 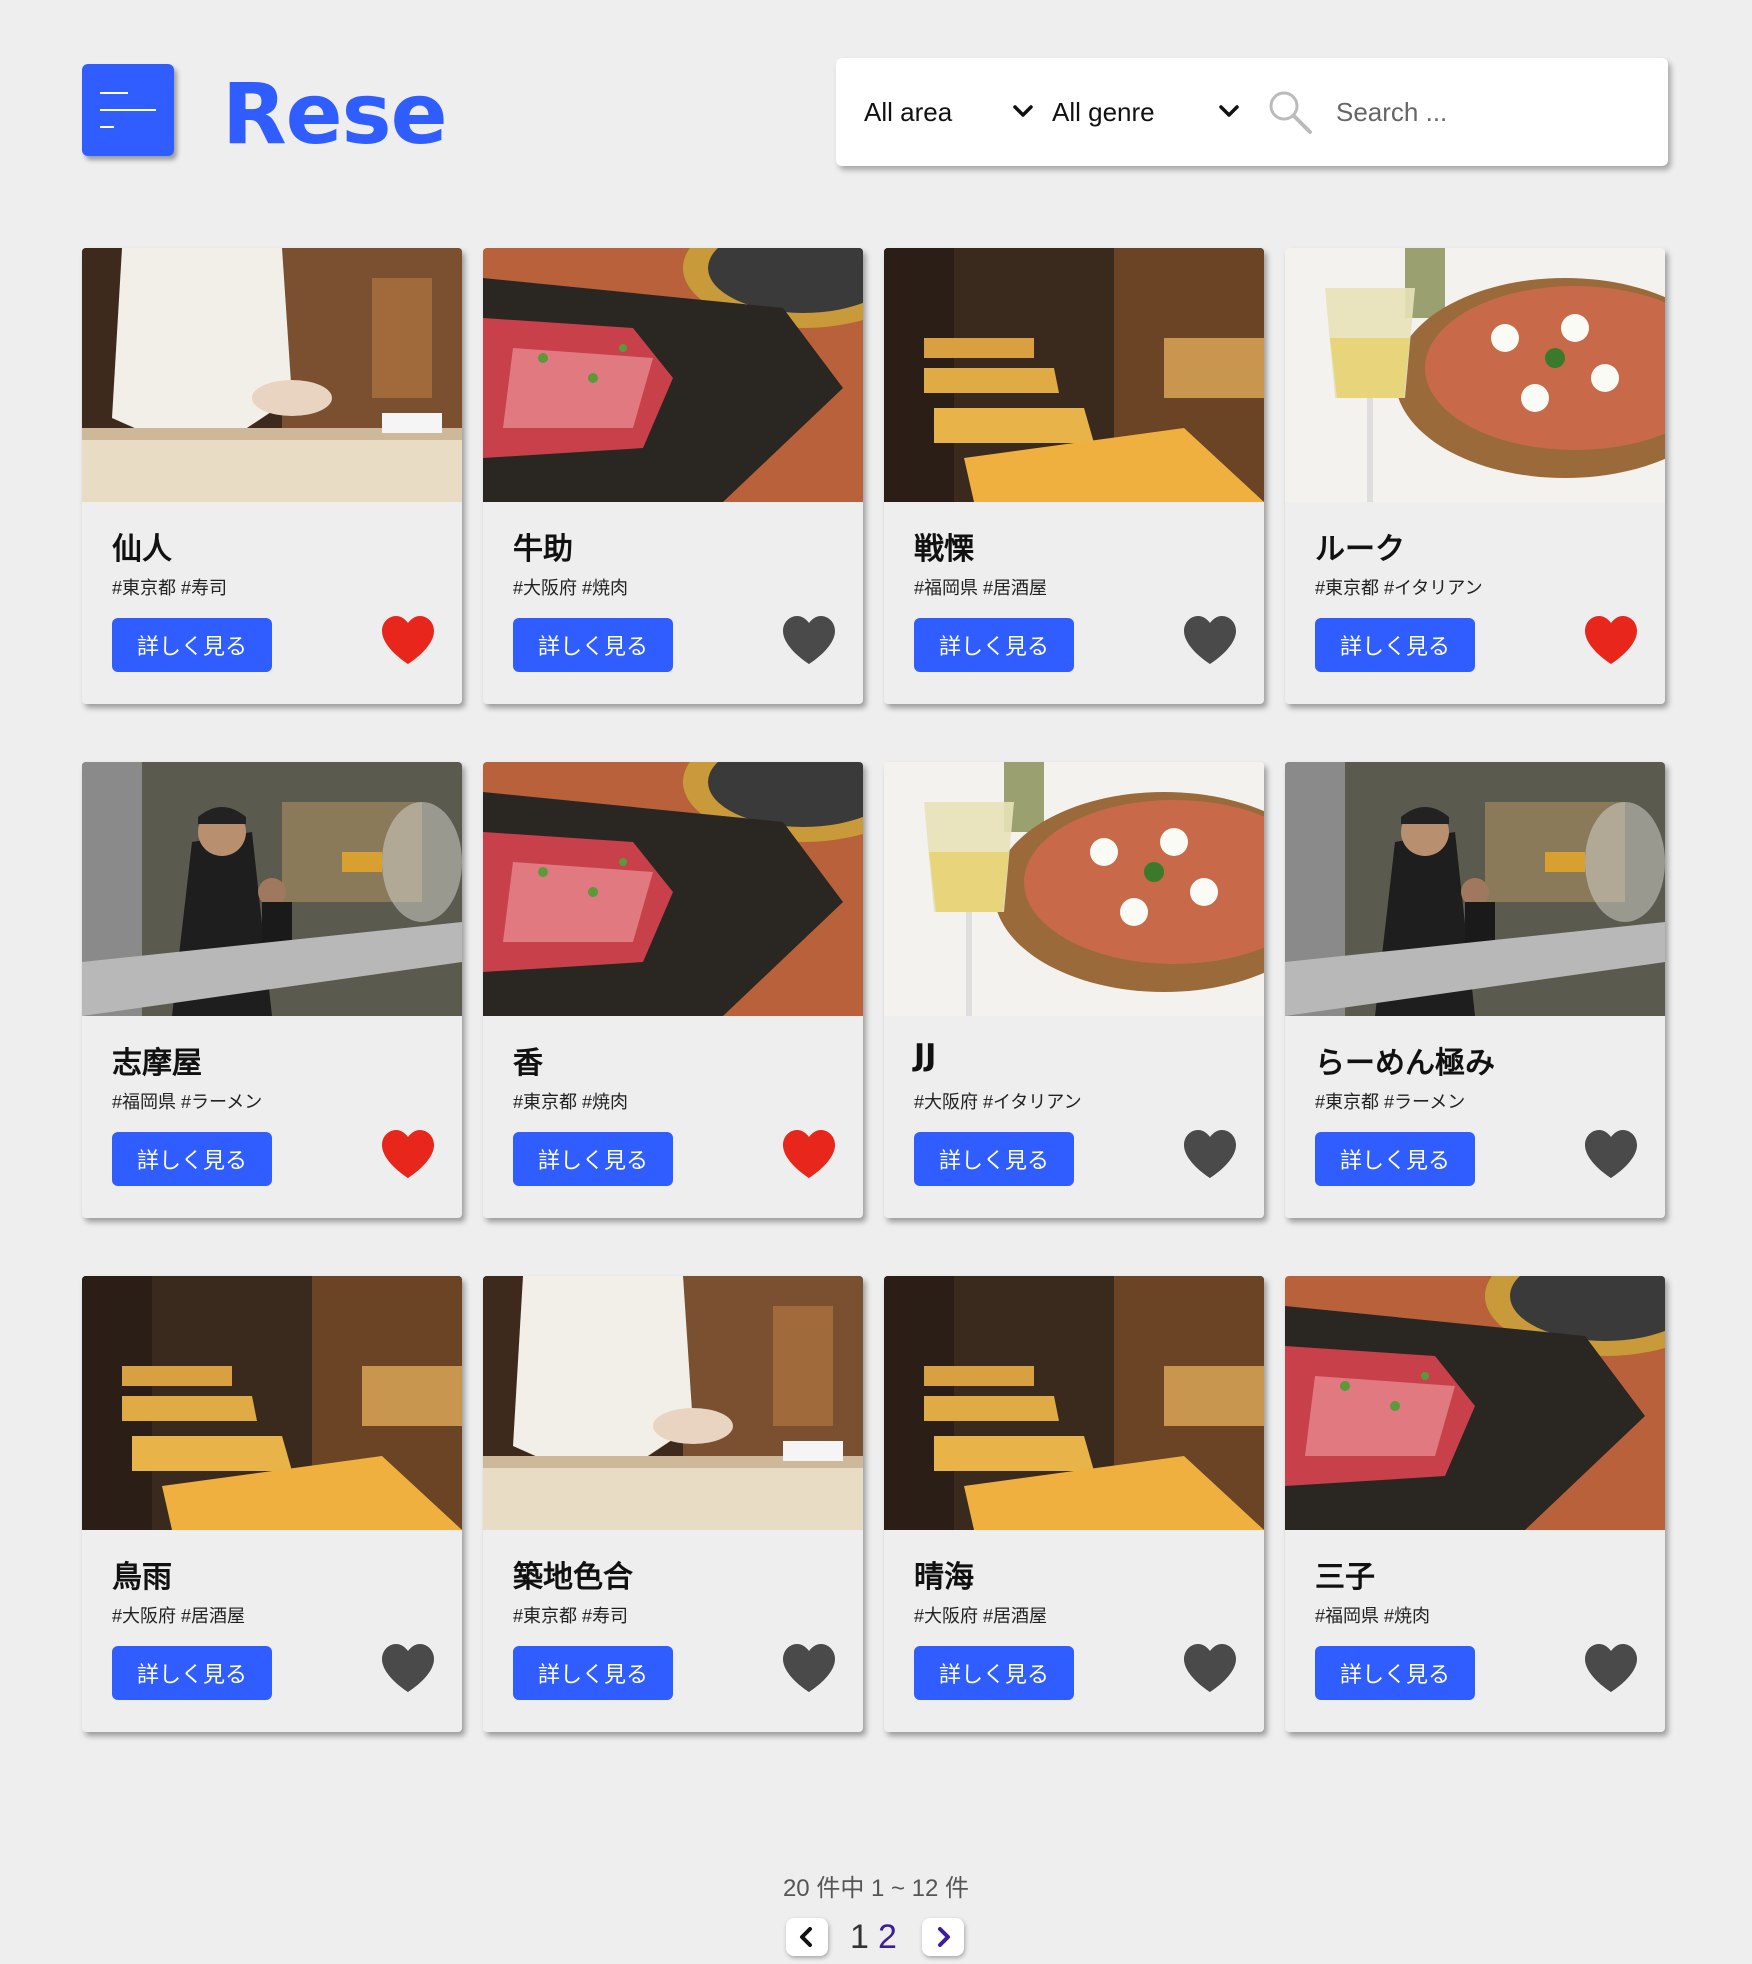 I want to click on shop-name: 晴海, so click(x=944, y=1577).